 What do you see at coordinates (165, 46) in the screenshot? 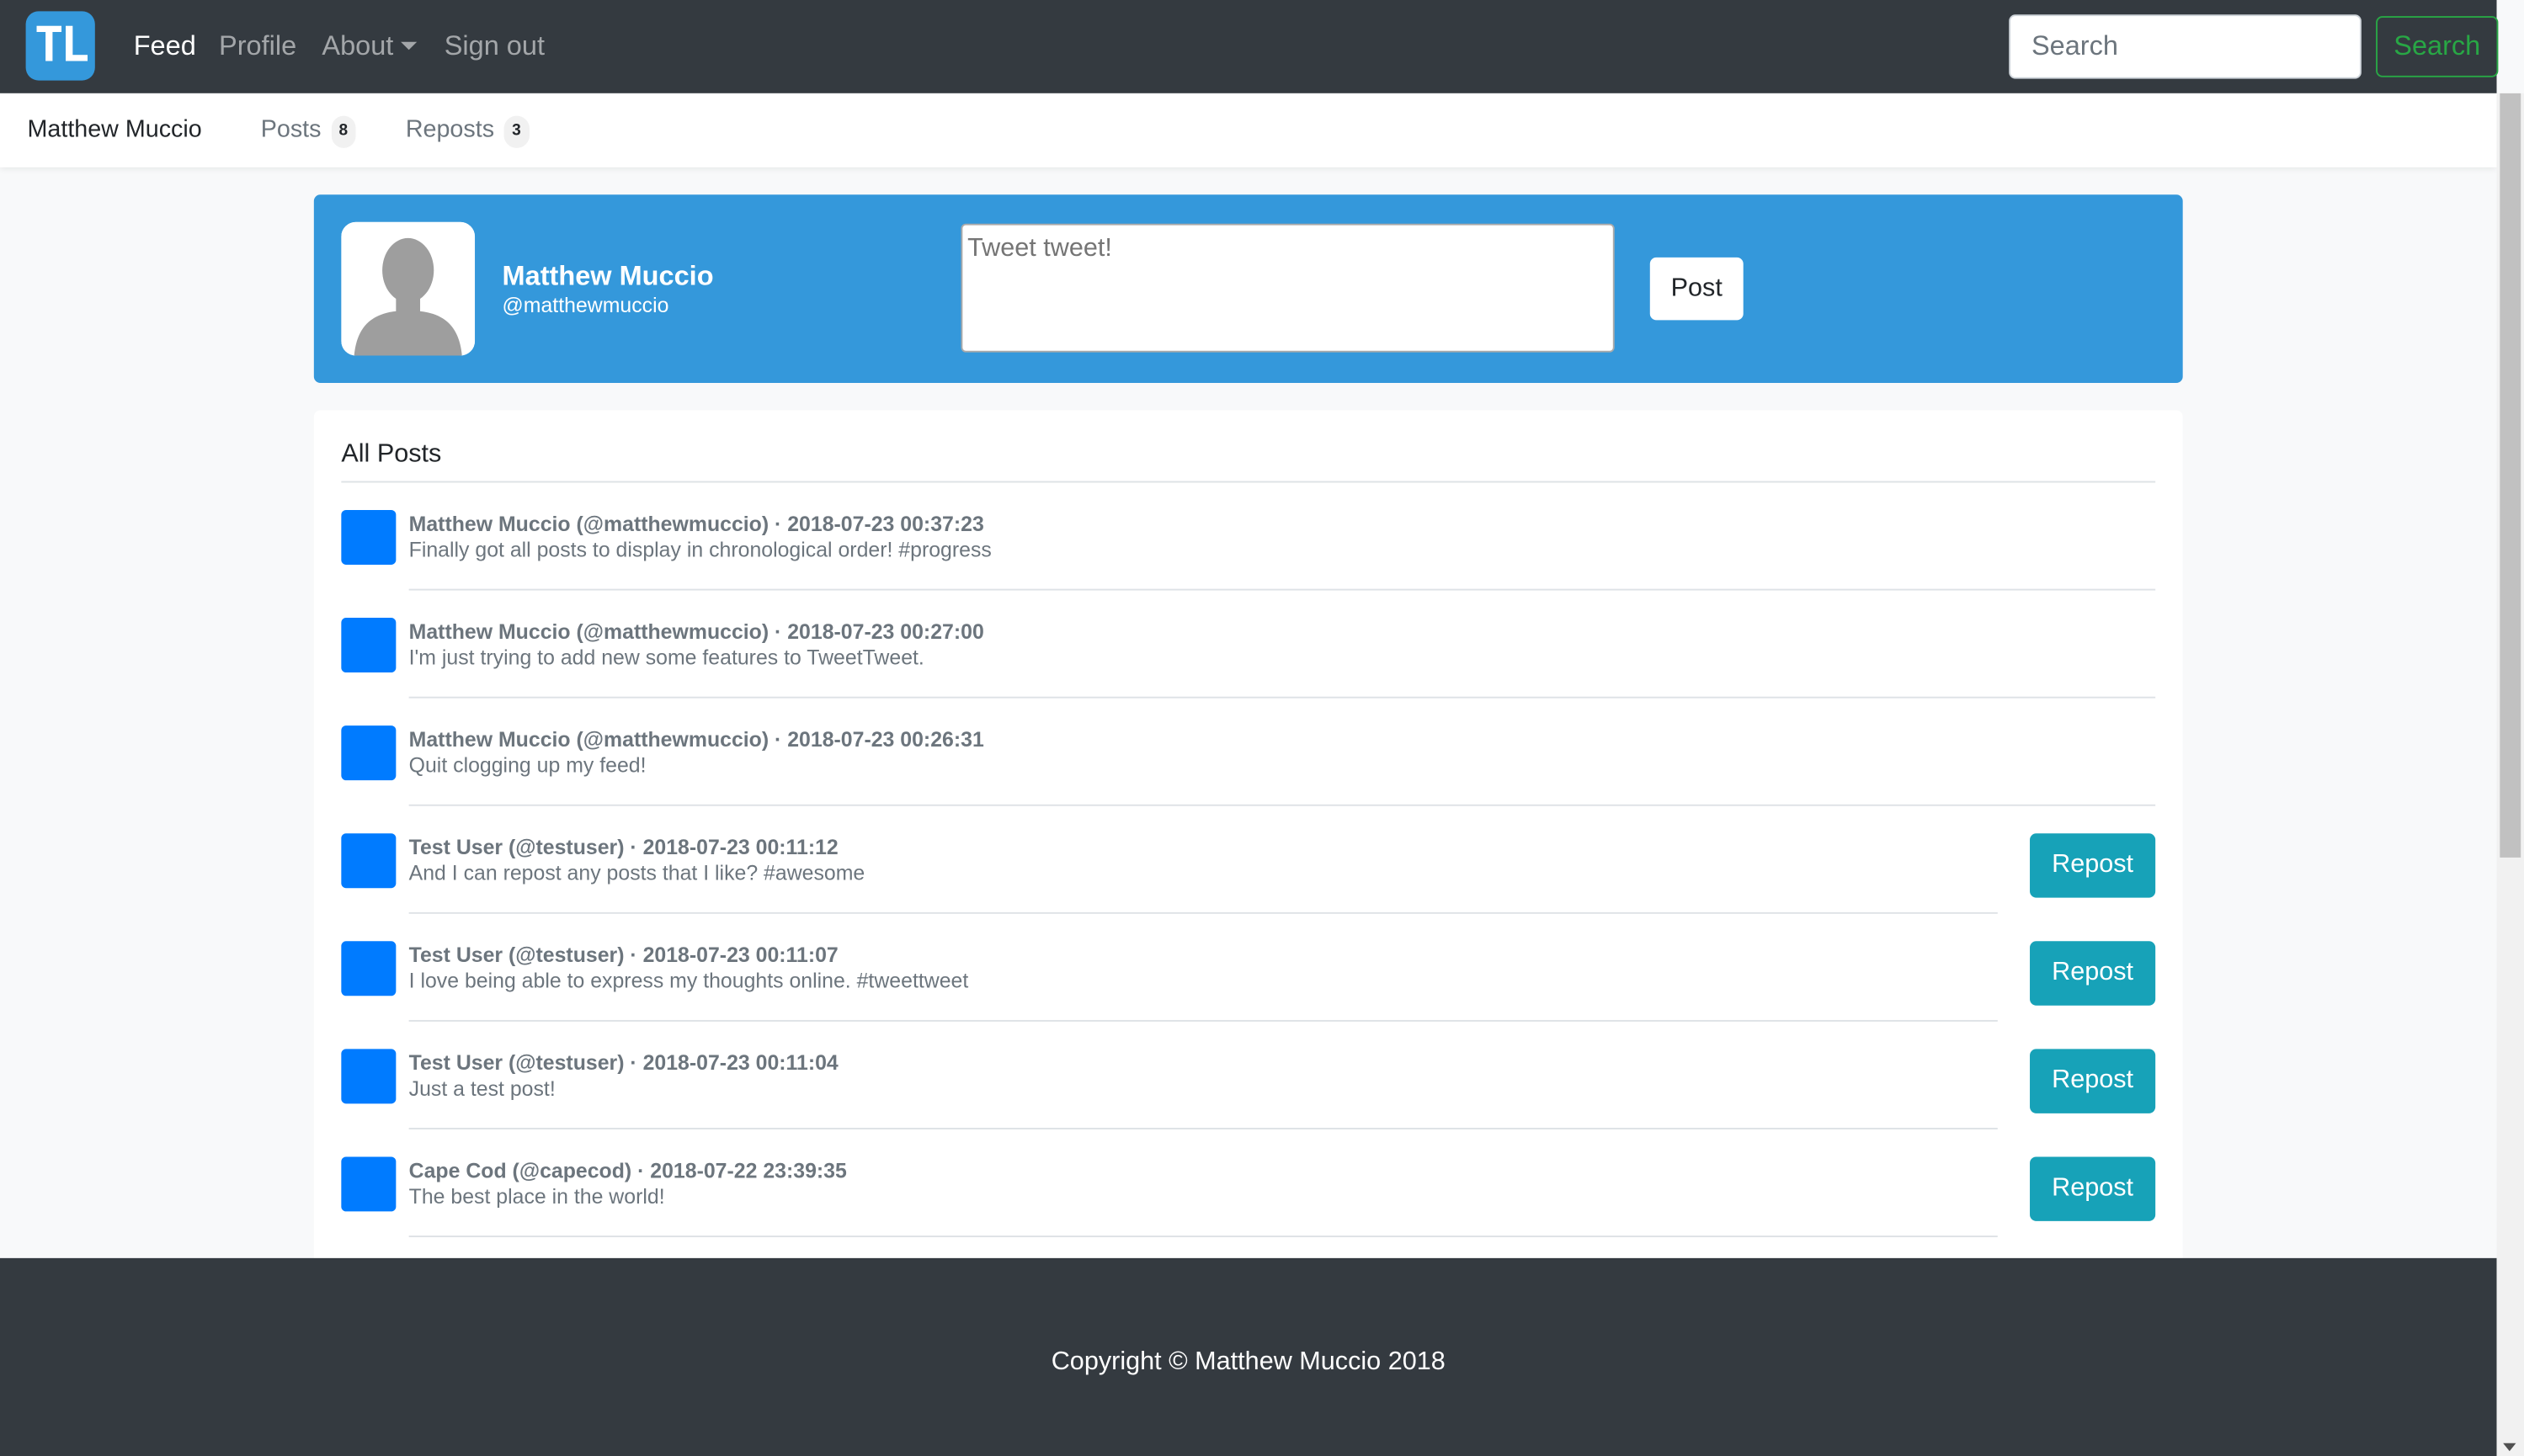
I see `nav-feed-link: Feed` at bounding box center [165, 46].